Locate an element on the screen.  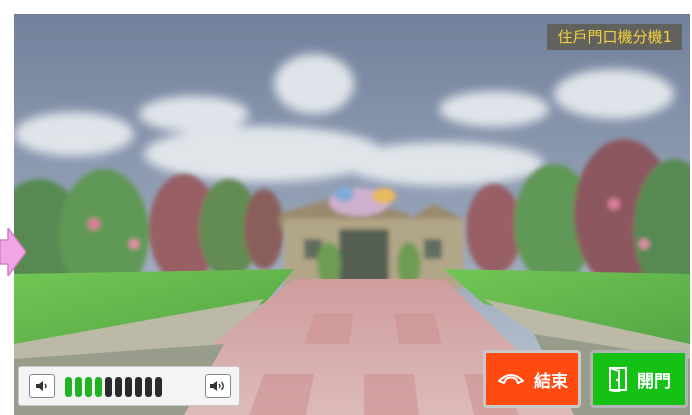
hang-up-icon is located at coordinates (511, 379).